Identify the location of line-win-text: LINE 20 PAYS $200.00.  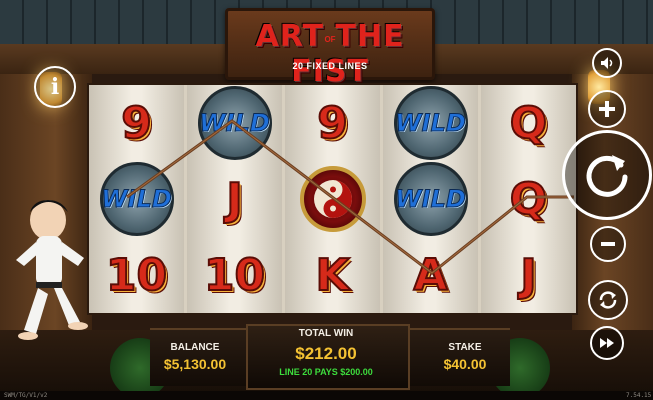
(326, 372).